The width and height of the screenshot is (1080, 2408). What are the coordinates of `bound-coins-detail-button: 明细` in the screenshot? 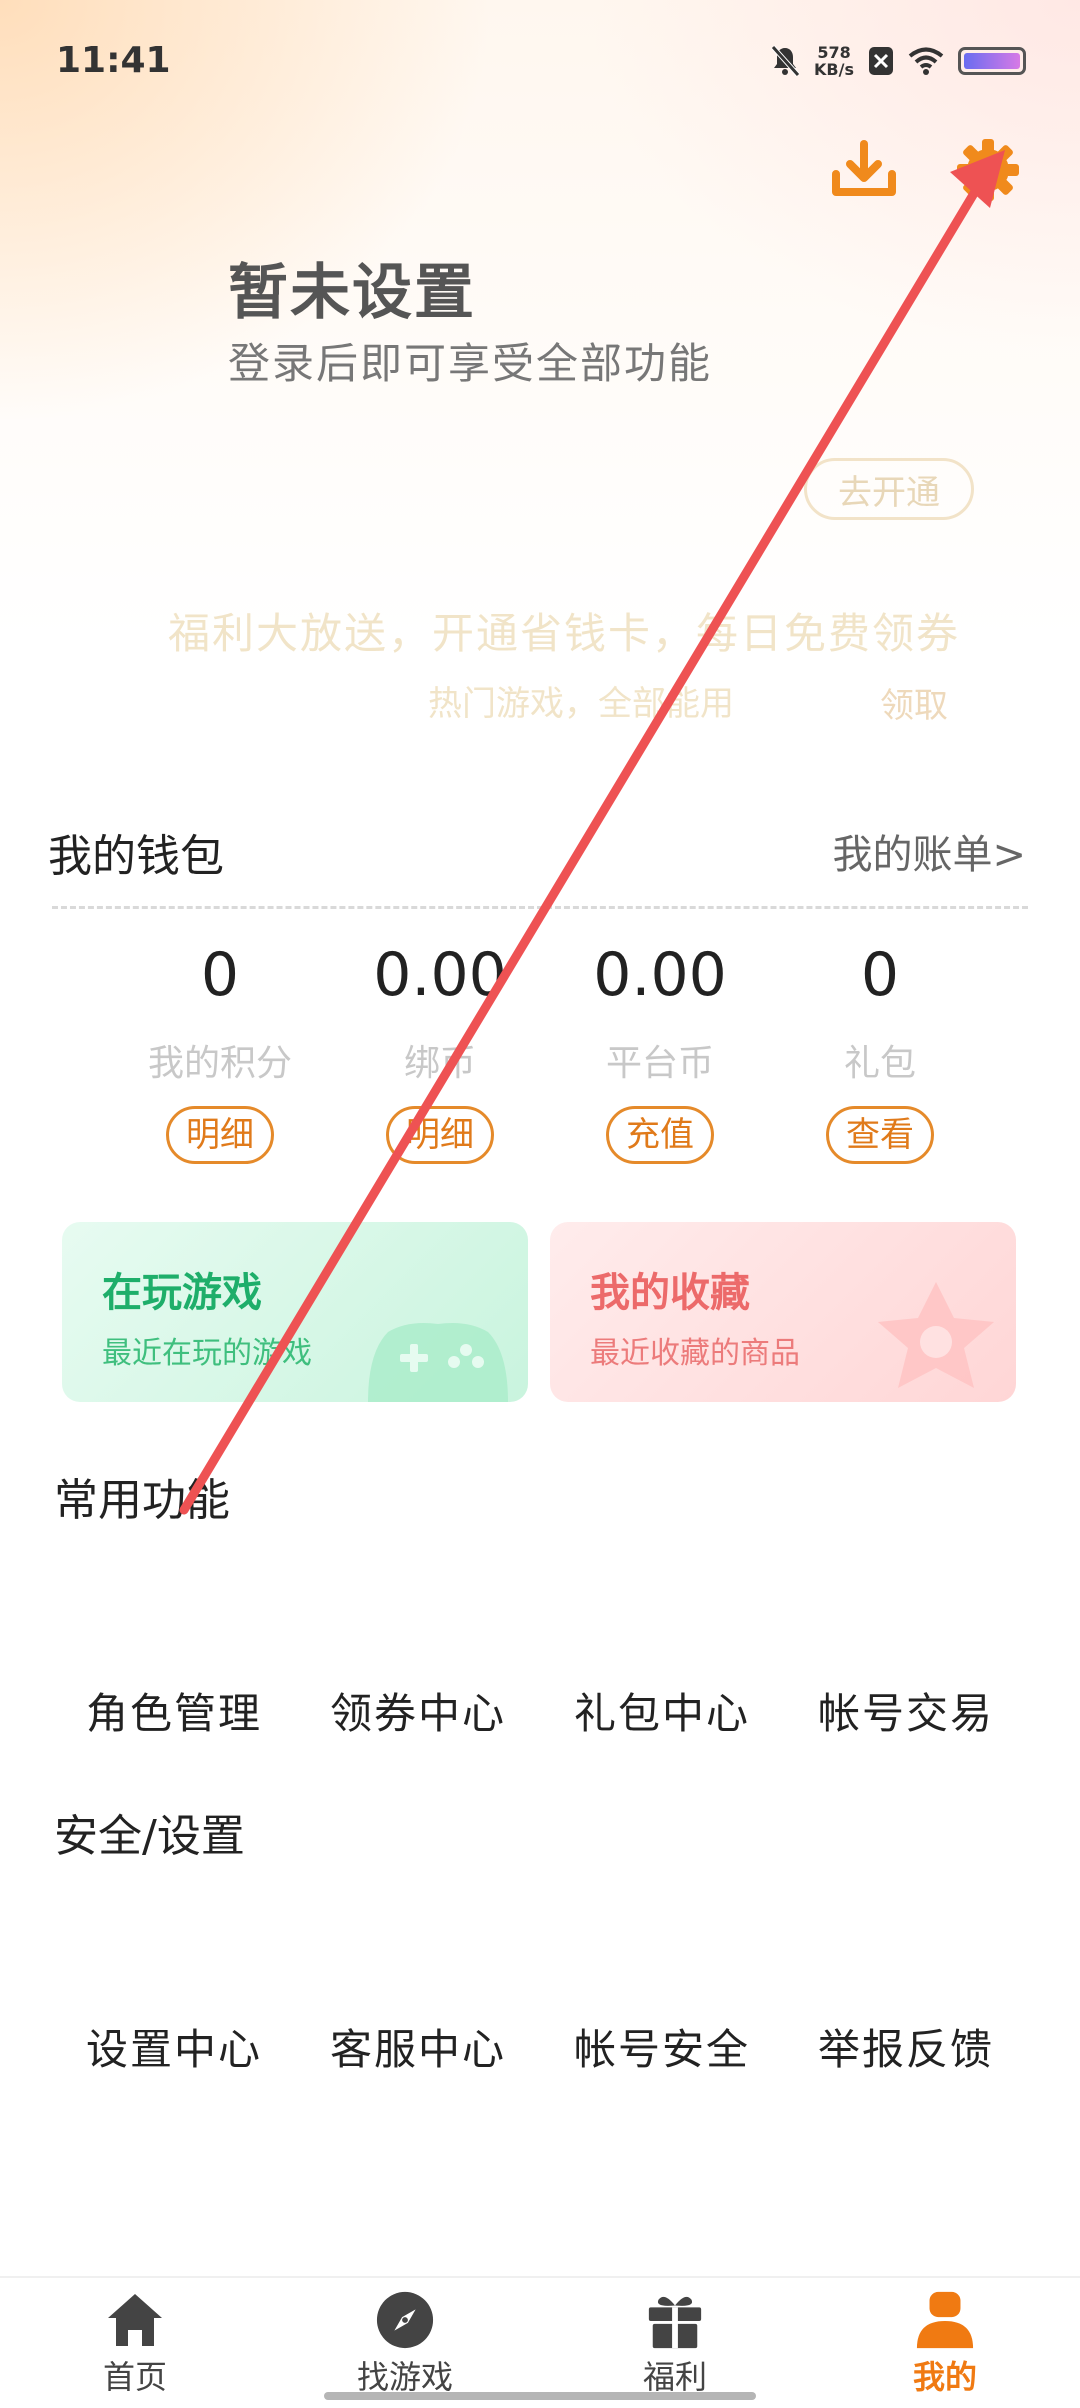 It's located at (440, 1135).